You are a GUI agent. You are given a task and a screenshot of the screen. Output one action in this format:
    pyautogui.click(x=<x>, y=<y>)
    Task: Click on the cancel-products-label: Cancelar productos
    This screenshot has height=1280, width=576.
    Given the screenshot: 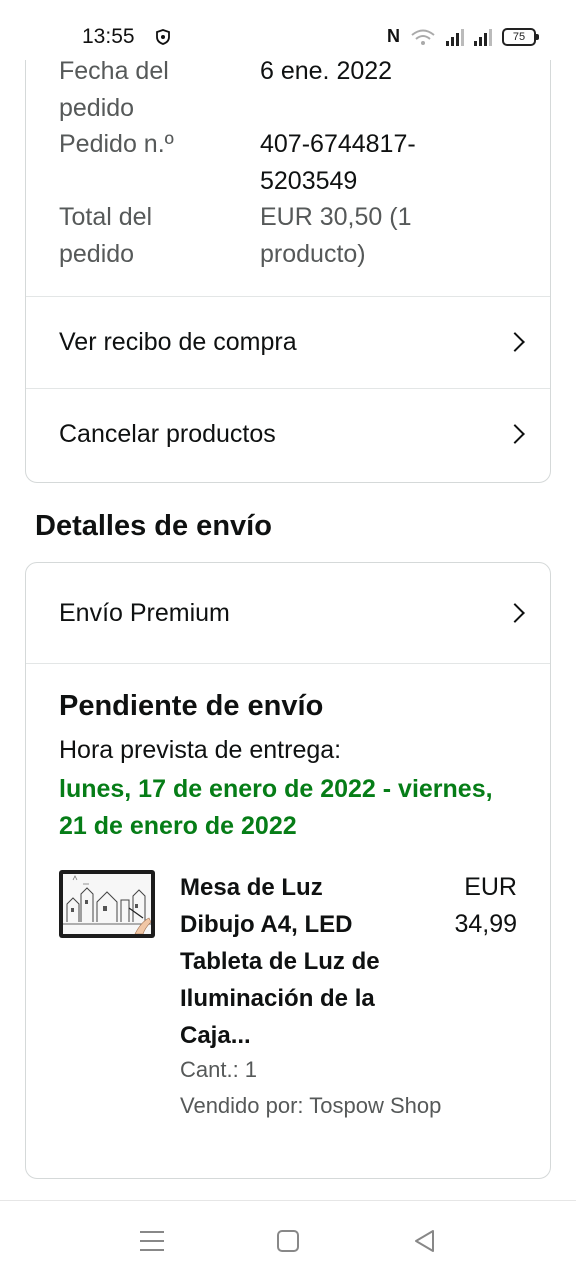 What is the action you would take?
    pyautogui.click(x=167, y=433)
    